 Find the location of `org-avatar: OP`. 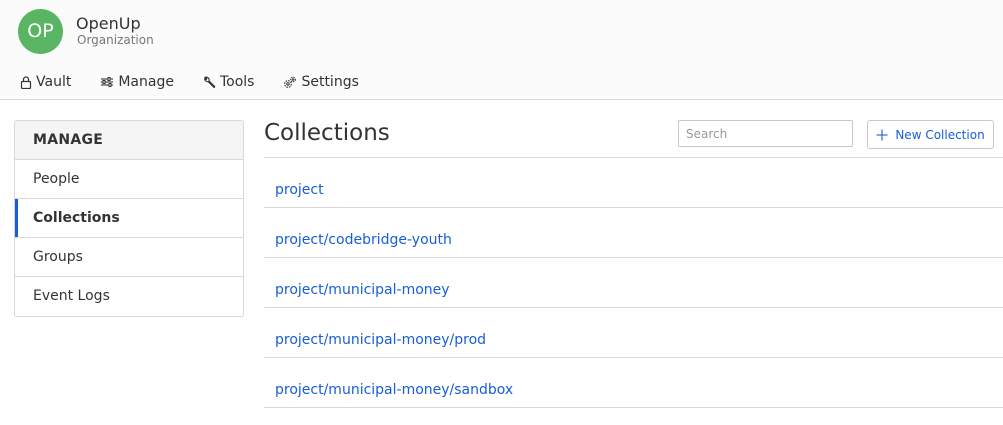

org-avatar: OP is located at coordinates (40, 31).